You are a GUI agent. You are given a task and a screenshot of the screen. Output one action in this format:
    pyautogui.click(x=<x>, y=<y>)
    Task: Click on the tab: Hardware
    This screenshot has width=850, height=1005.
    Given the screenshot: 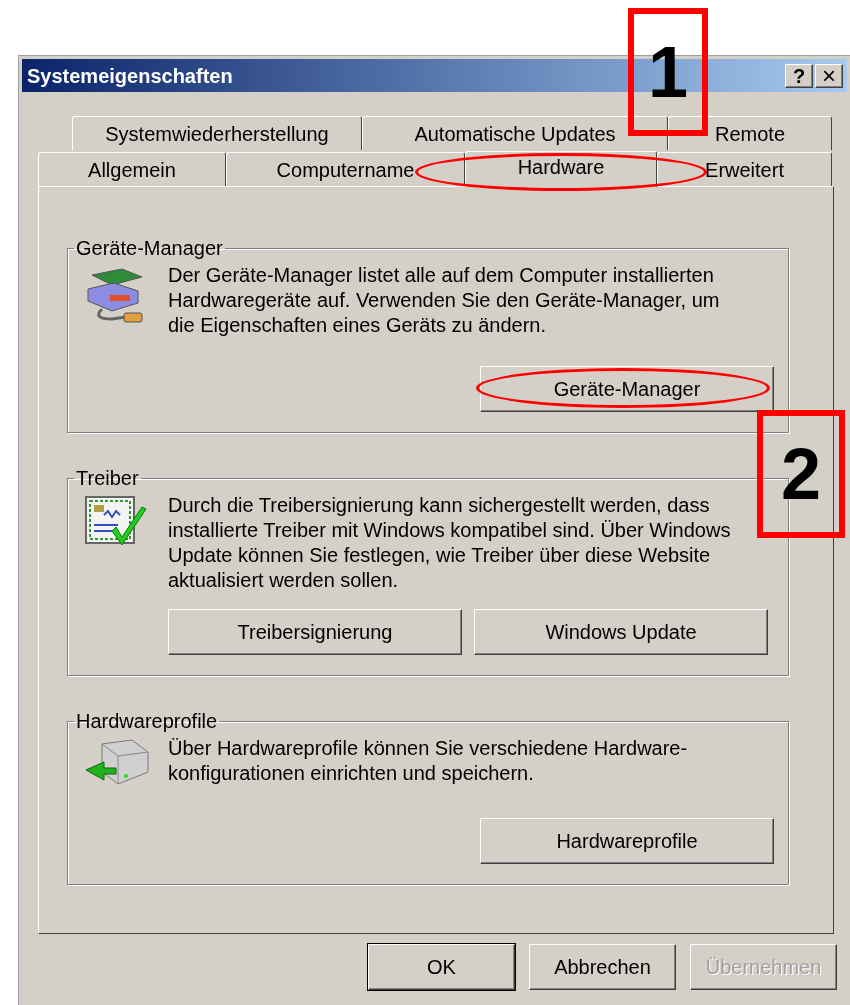 What is the action you would take?
    pyautogui.click(x=561, y=169)
    